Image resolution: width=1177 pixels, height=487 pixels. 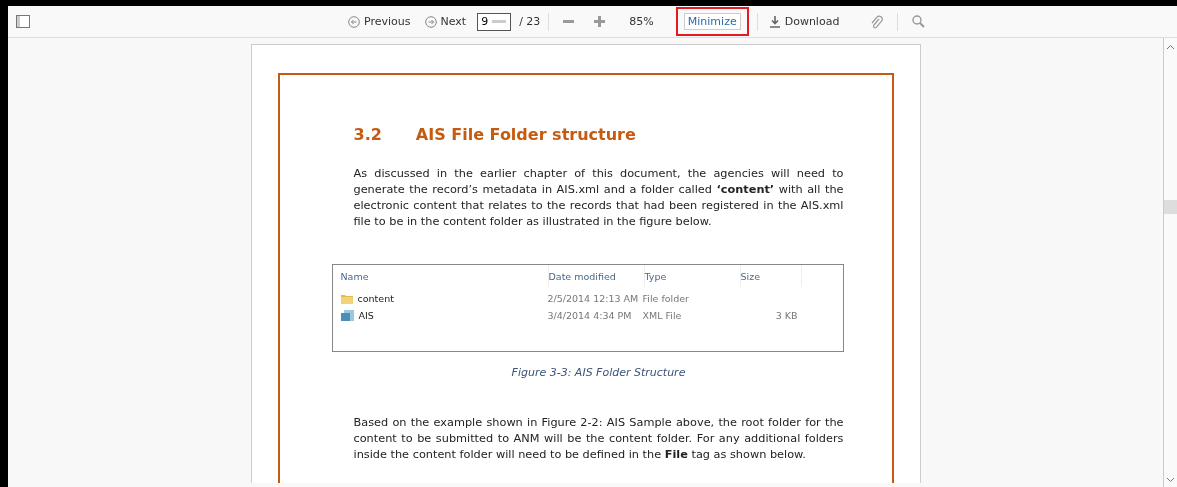 I want to click on section-title: AIS File Folder structure, so click(x=525, y=134).